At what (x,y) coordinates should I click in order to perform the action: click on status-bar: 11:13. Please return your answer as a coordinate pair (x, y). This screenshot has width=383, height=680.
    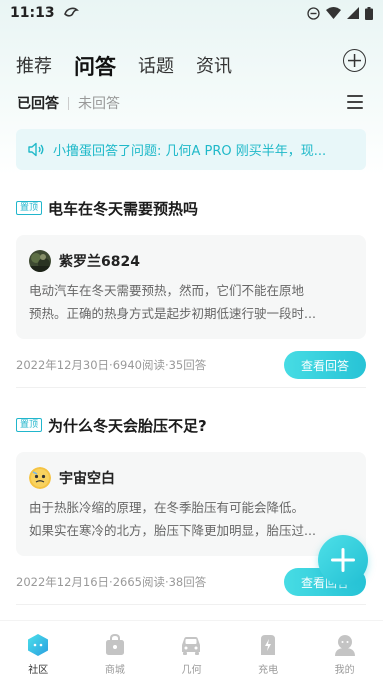
    Looking at the image, I should click on (191, 13).